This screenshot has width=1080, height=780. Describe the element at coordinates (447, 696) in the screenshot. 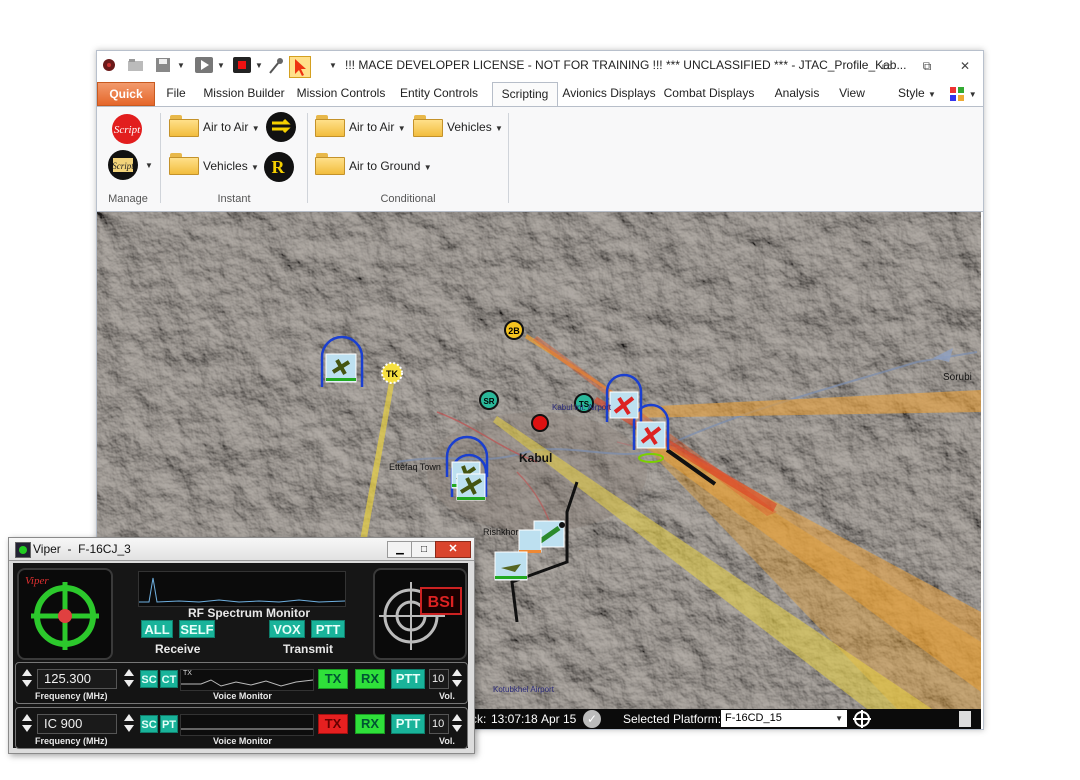

I see `radio-1-volume-label: Vol.` at that location.